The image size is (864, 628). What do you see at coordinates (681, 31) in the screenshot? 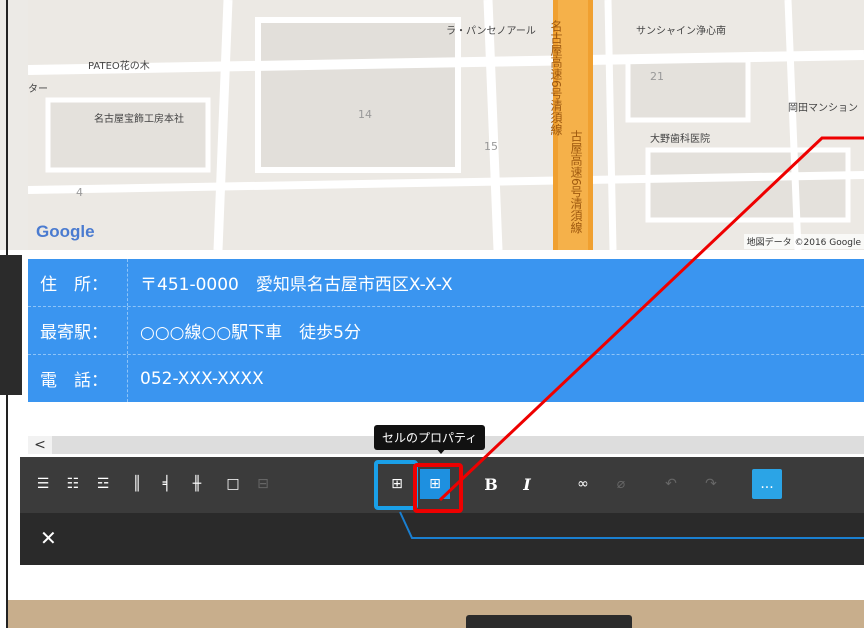
I see `map-label: サンシャイン浄心南` at bounding box center [681, 31].